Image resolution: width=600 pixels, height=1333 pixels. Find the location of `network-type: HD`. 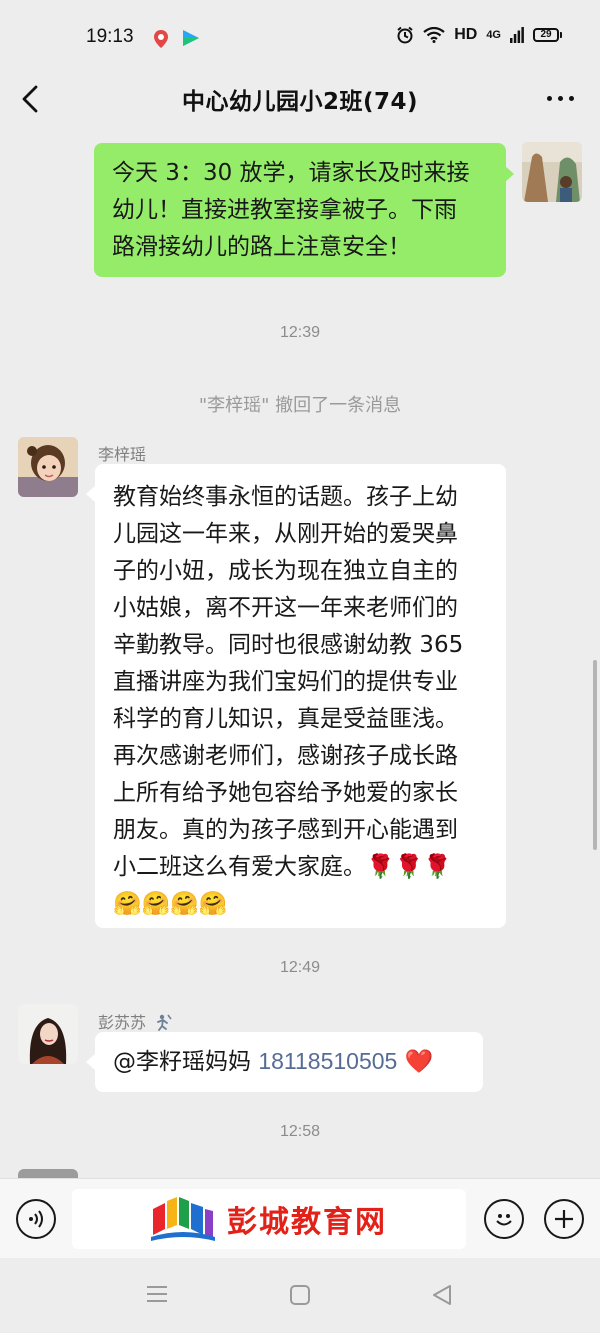

network-type: HD is located at coordinates (466, 34).